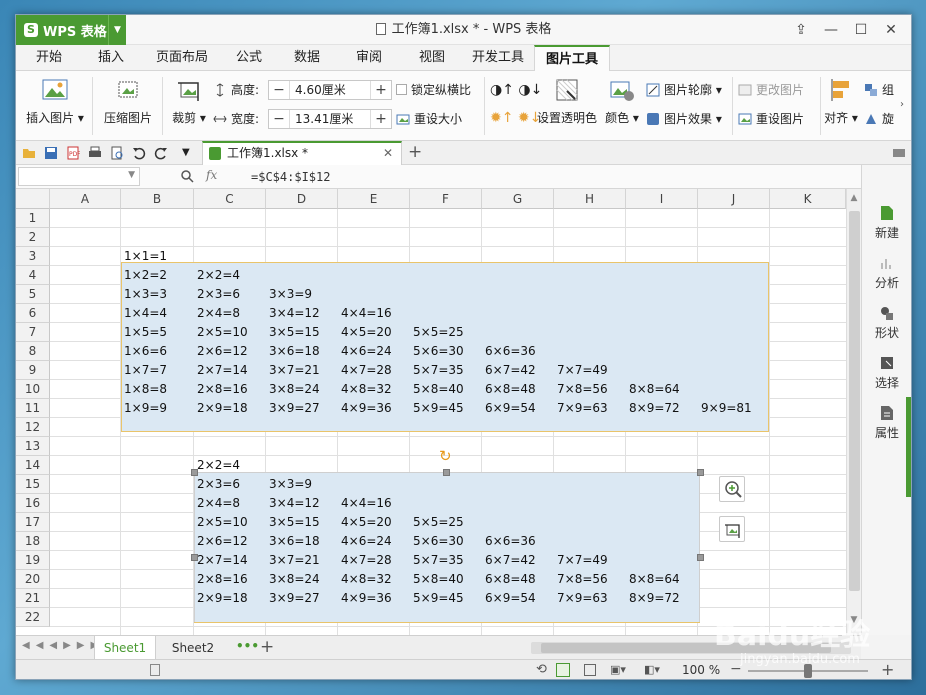 Image resolution: width=926 pixels, height=695 pixels. I want to click on tab-data: 数据, so click(307, 58).